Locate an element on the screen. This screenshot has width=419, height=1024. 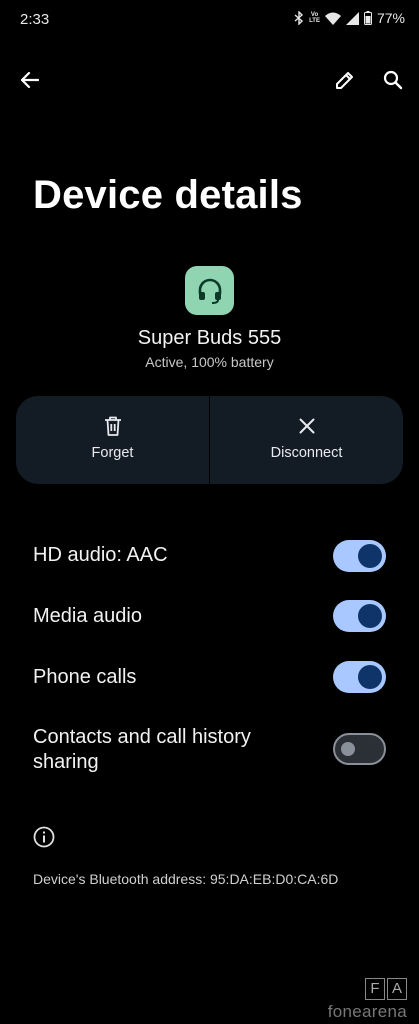
setting-label-hd-audio: HD audio: AAC is located at coordinates (100, 555).